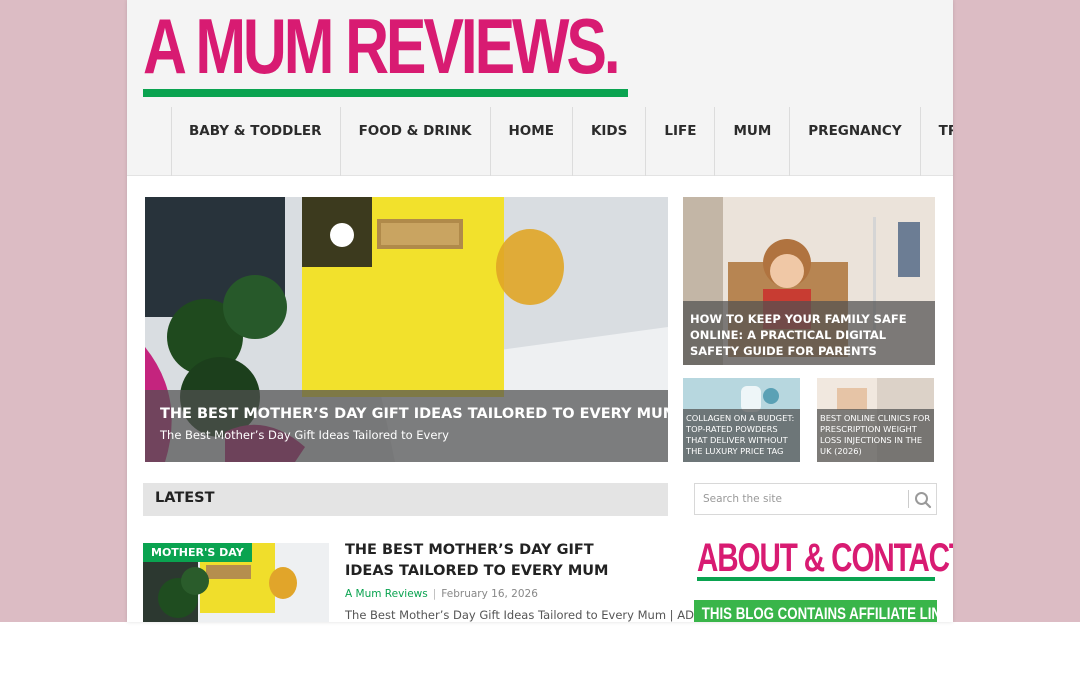  What do you see at coordinates (923, 500) in the screenshot?
I see `search-icon` at bounding box center [923, 500].